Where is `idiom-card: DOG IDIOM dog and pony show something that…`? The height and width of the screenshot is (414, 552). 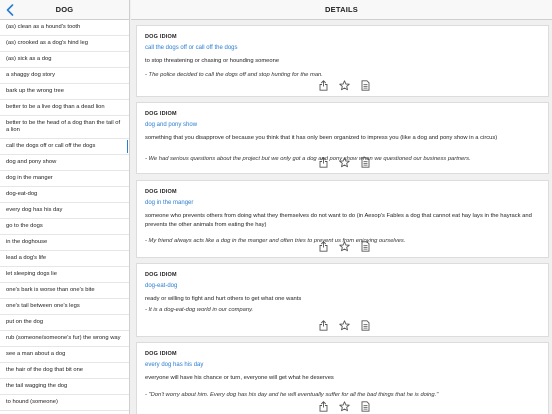
idiom-card: DOG IDIOM dog and pony show something that… is located at coordinates (342, 138).